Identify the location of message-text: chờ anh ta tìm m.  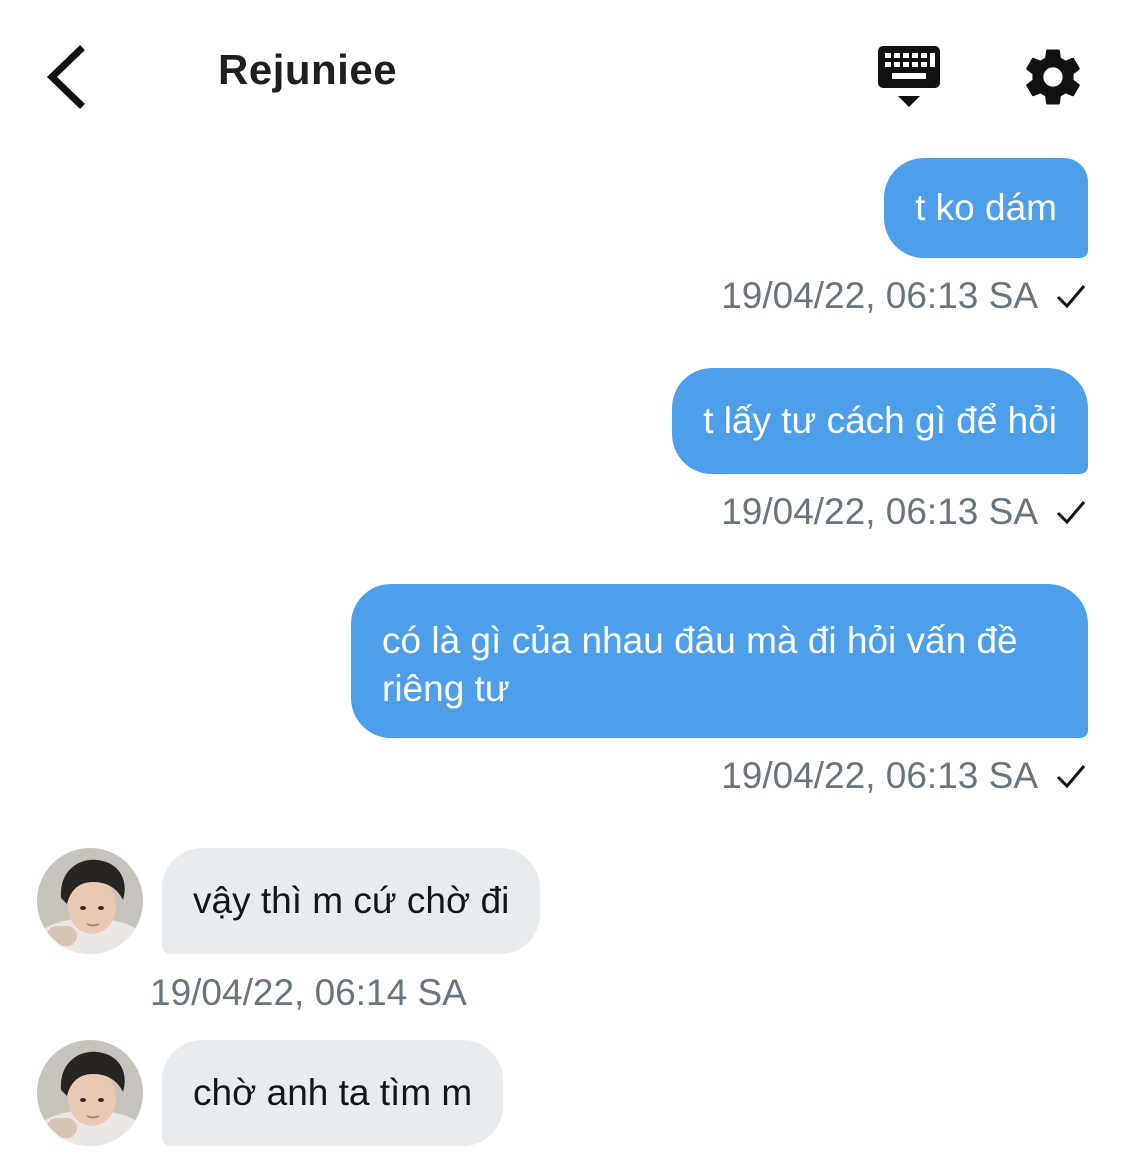
(333, 1092).